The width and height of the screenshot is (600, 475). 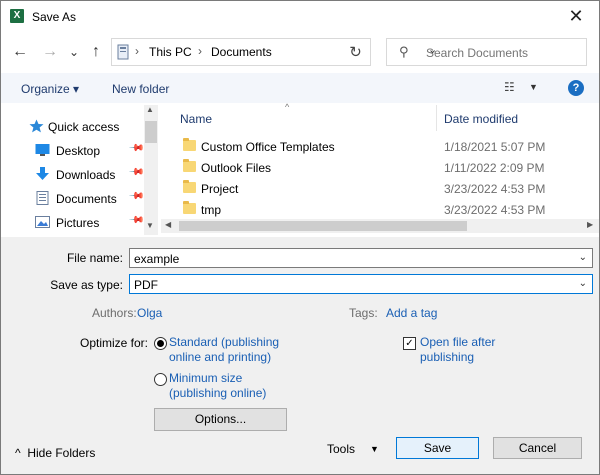 What do you see at coordinates (458, 342) in the screenshot?
I see `open-after-line: Open file after` at bounding box center [458, 342].